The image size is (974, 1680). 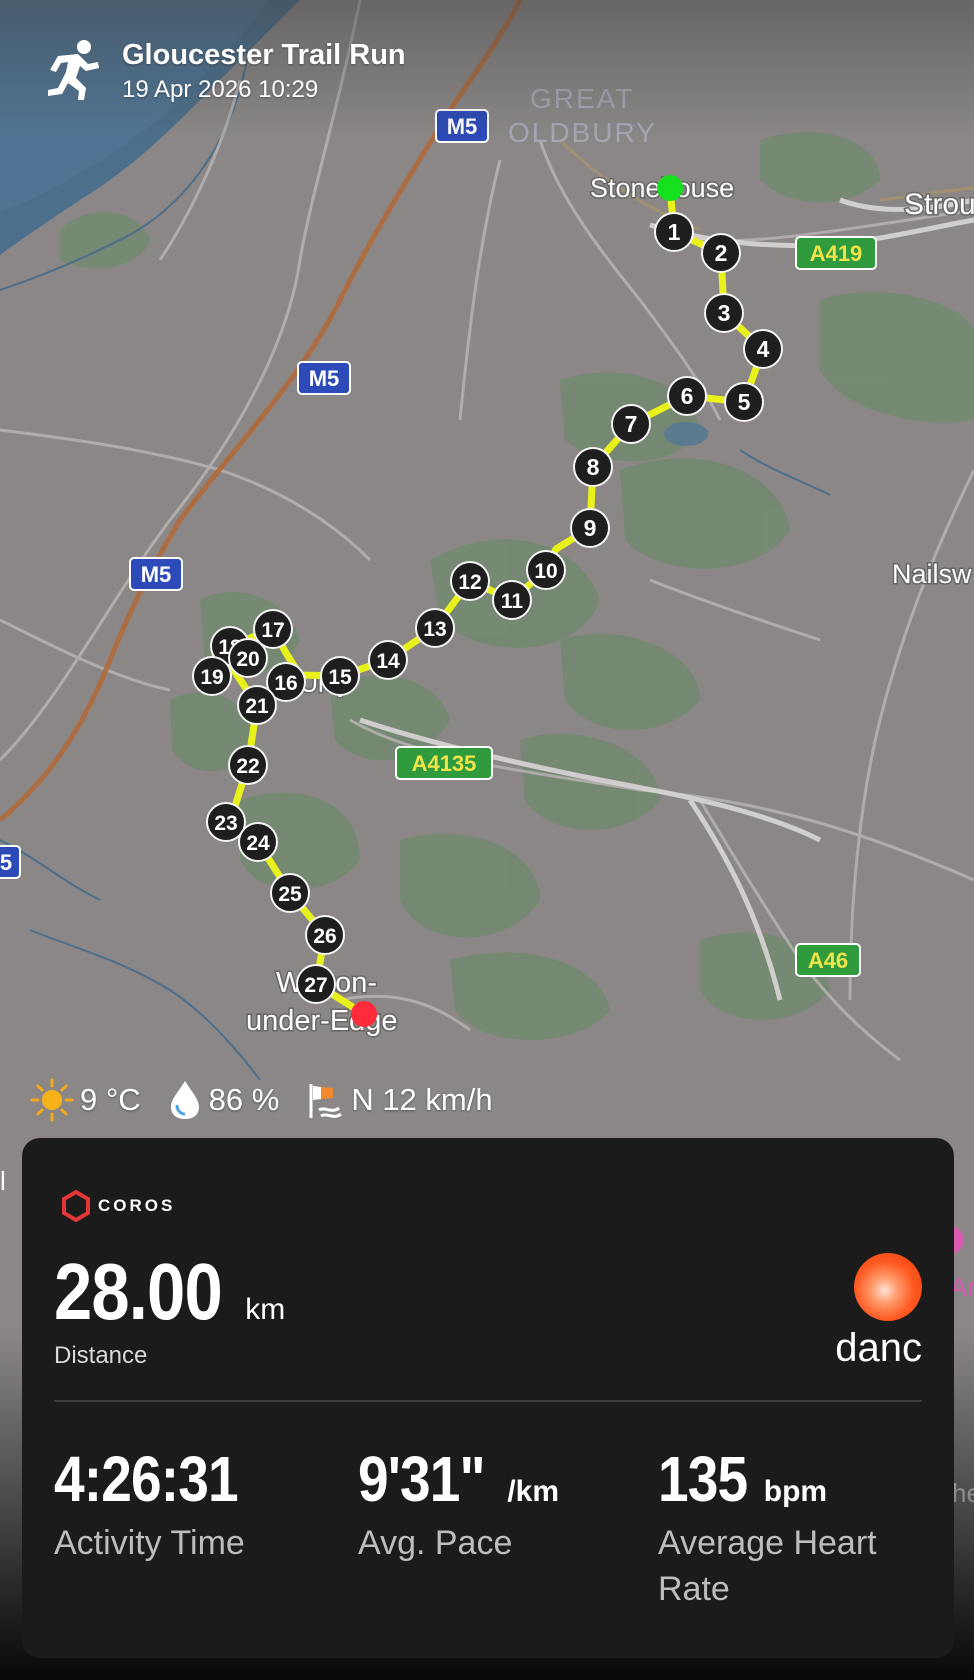 I want to click on weather-bar: 9 °C 86 % N 12 km/h, so click(x=274, y=1100).